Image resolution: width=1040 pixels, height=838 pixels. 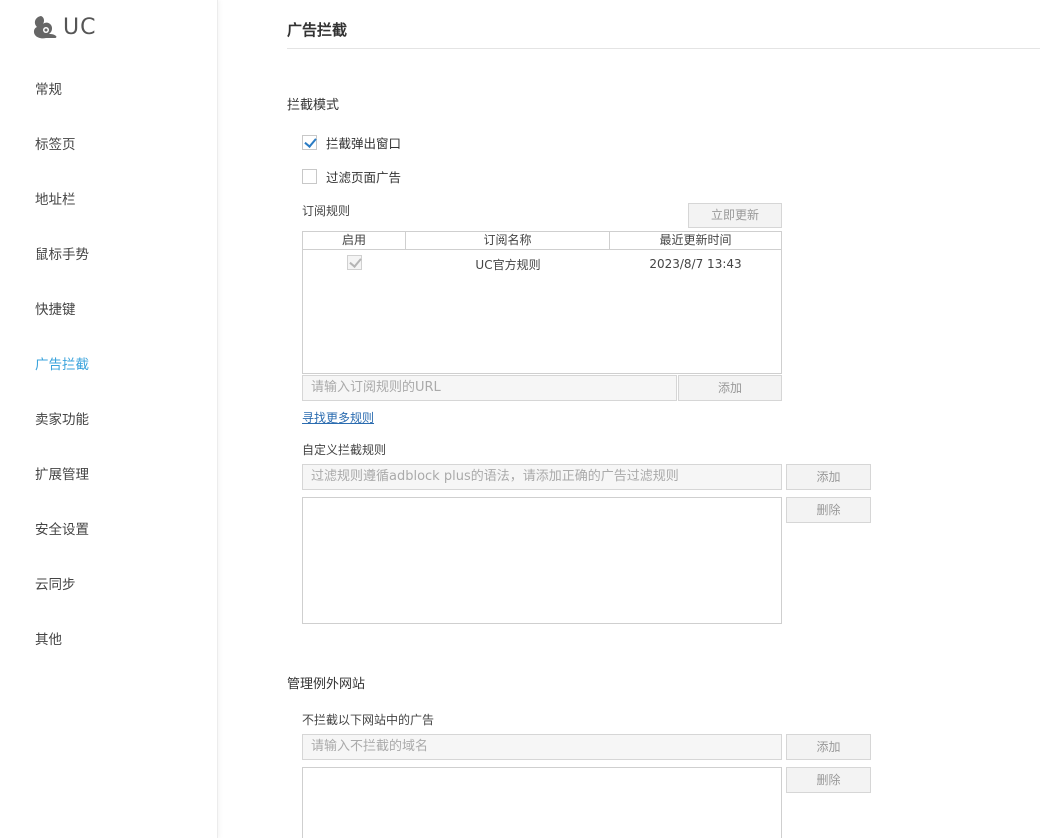 I want to click on sidebar-item-tabs: 标签页, so click(x=55, y=143).